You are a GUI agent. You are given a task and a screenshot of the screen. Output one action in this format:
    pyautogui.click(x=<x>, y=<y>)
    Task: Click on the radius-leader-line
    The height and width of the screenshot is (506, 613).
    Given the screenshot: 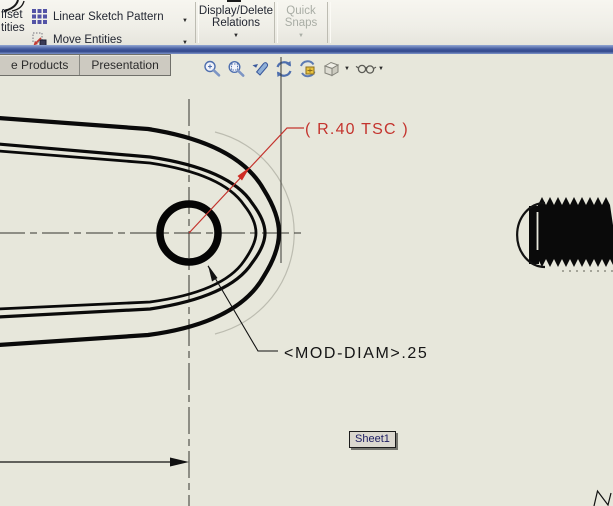 What is the action you would take?
    pyautogui.click(x=246, y=180)
    